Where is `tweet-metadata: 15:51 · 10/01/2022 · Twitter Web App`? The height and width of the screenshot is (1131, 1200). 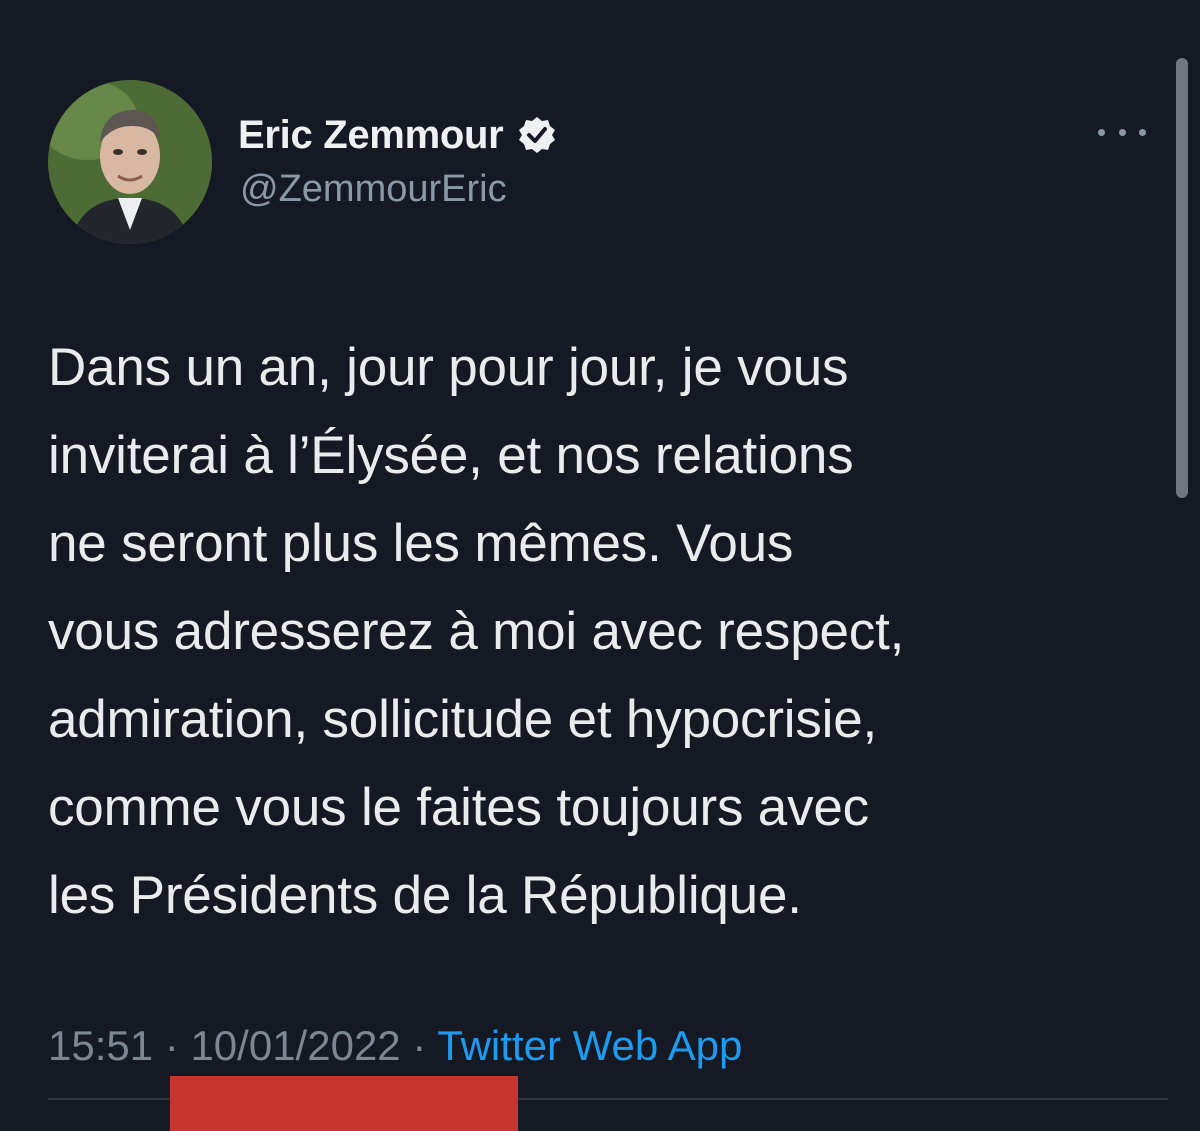 tweet-metadata: 15:51 · 10/01/2022 · Twitter Web App is located at coordinates (395, 1046).